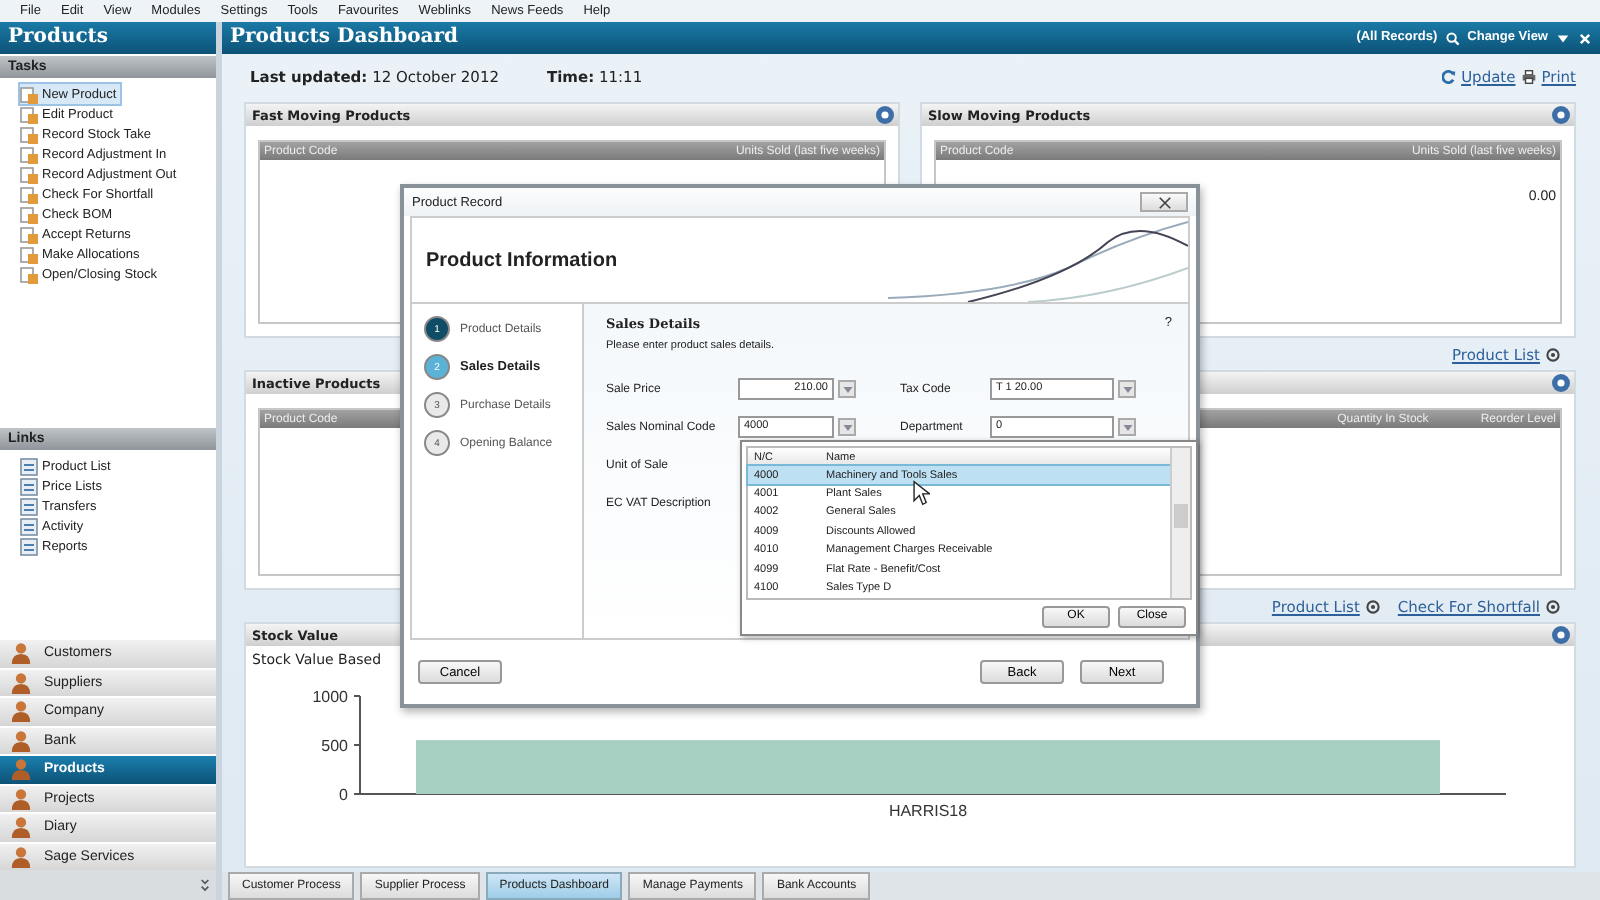  Describe the element at coordinates (1448, 76) in the screenshot. I see `refresh-icon` at that location.